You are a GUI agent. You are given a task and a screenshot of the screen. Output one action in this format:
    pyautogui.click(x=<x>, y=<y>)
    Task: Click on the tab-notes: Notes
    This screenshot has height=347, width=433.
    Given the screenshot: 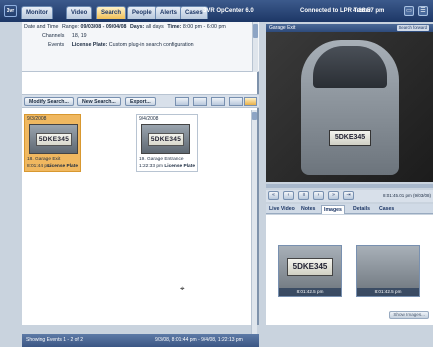 What is the action you would take?
    pyautogui.click(x=308, y=209)
    